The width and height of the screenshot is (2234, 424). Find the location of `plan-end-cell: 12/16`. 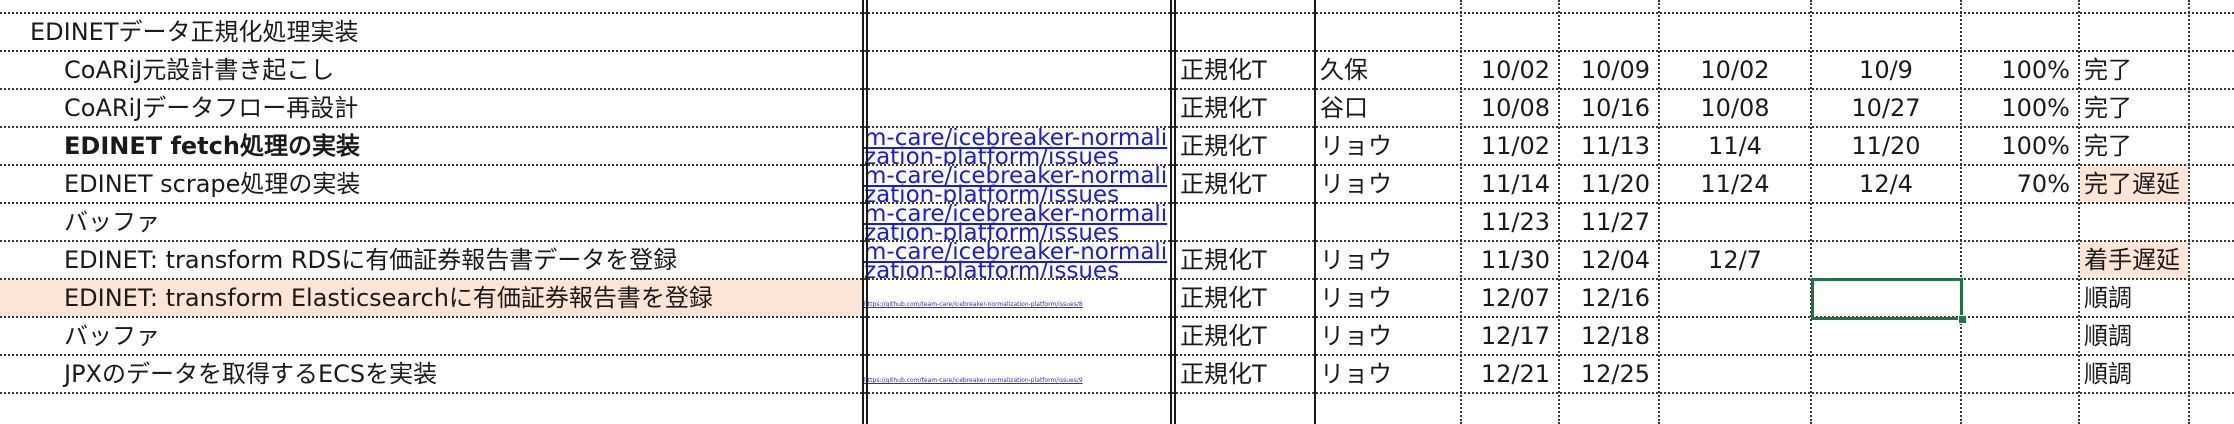

plan-end-cell: 12/16 is located at coordinates (1609, 298).